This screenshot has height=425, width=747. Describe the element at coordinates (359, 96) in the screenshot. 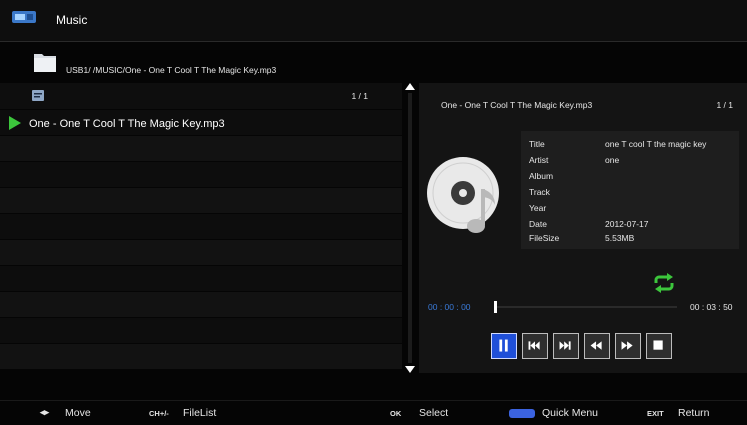

I see `file-list-page-indicator: 1 / 1` at that location.